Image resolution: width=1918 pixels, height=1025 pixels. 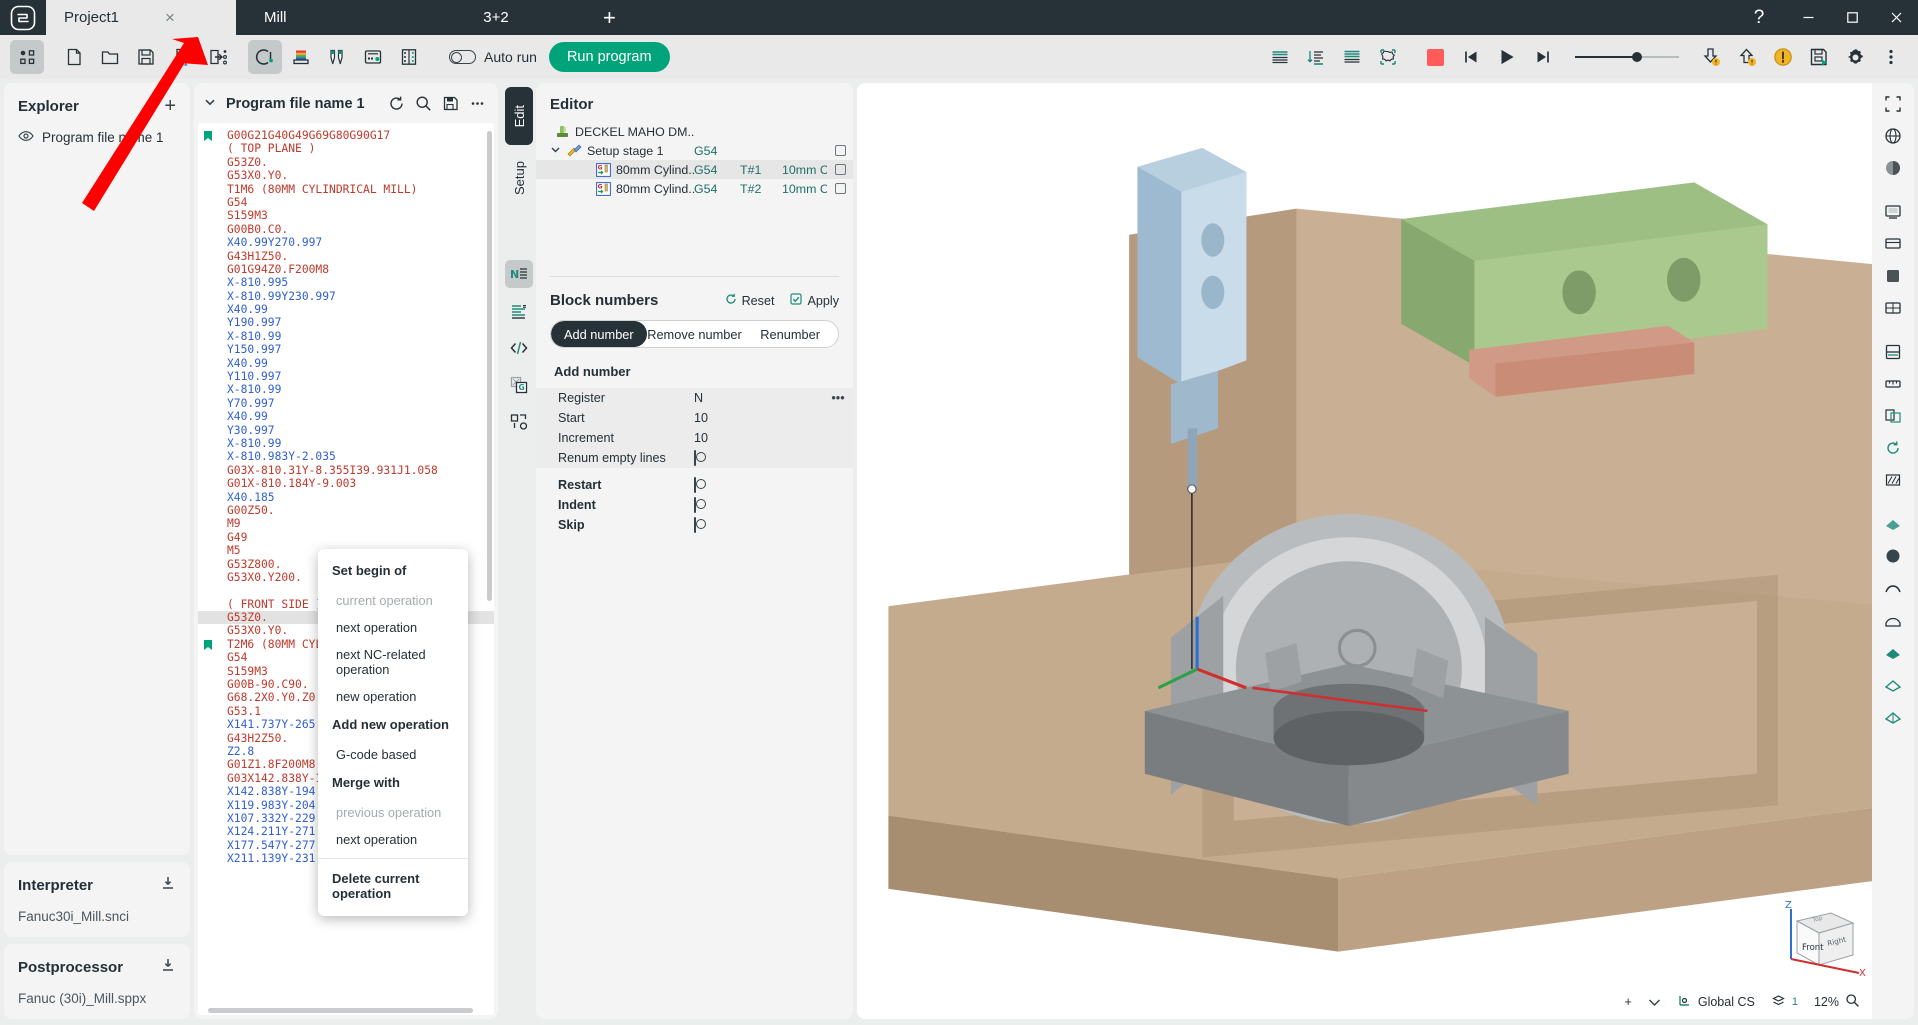 I want to click on gcode-line: Y150.997, so click(x=346, y=349).